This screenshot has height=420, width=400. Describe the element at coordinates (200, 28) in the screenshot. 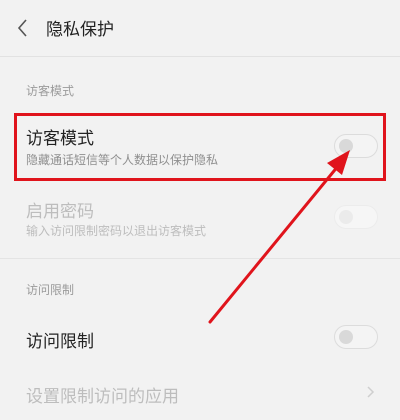

I see `title-bar: 隐私保护` at that location.